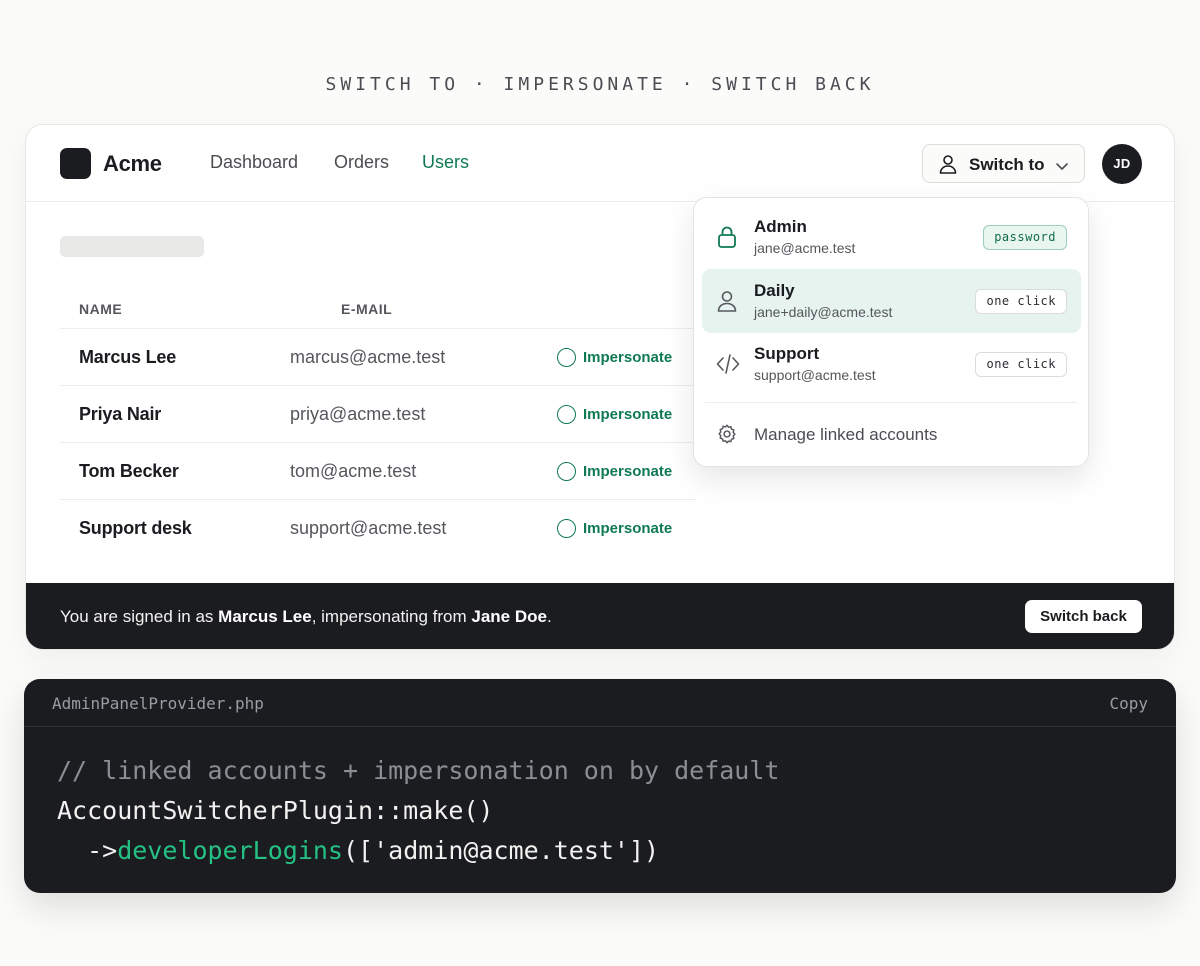 The height and width of the screenshot is (966, 1200). I want to click on switch-back-button: Switch back, so click(1083, 616).